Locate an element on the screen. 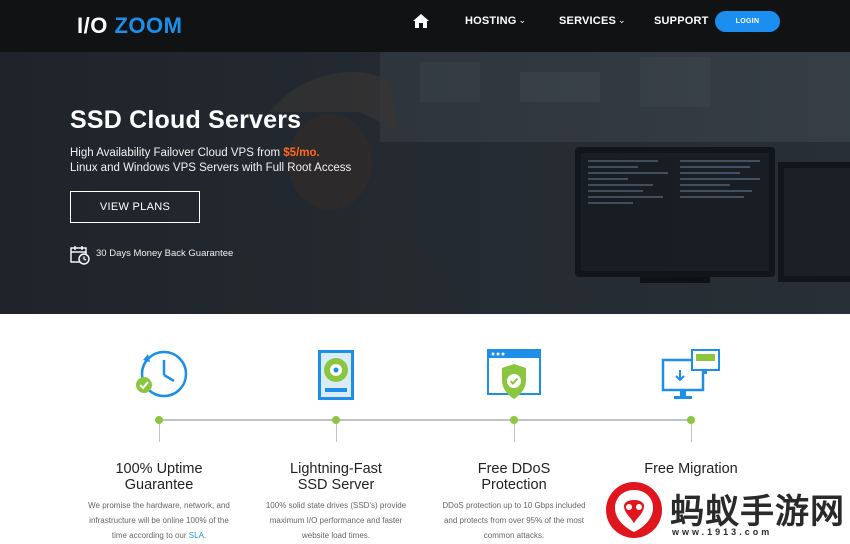 This screenshot has width=850, height=544. feature-desc-line: maximum I/O performance and faster is located at coordinates (336, 520).